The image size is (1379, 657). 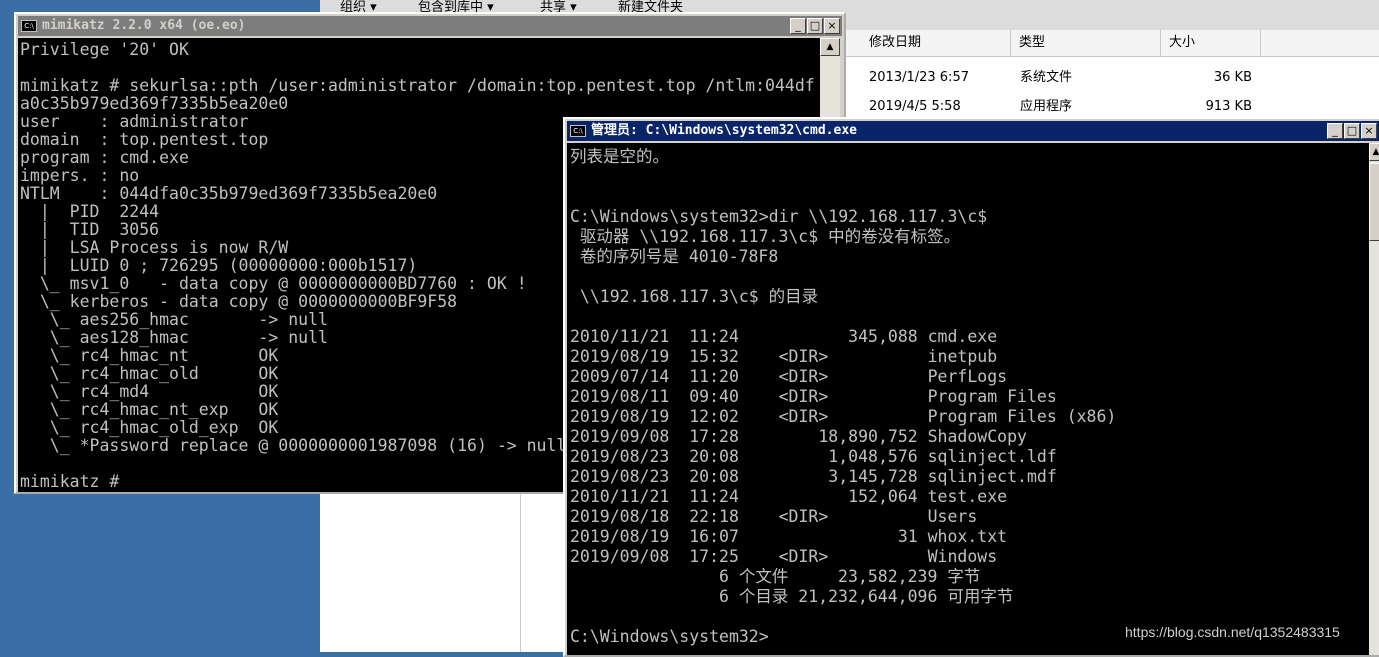 What do you see at coordinates (1112, 78) in the screenshot?
I see `file-row: 2013/1/23 6:57 系统文件 36 KB` at bounding box center [1112, 78].